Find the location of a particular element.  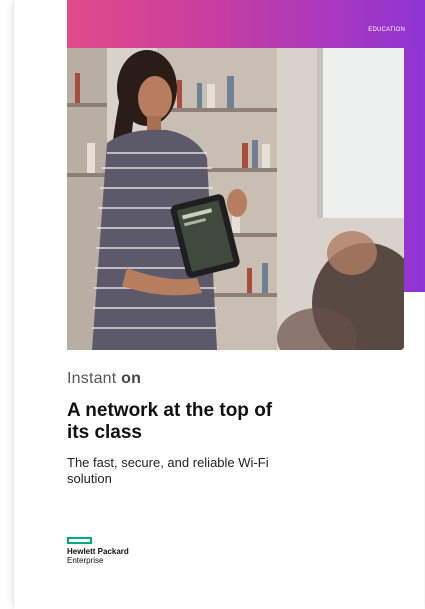

gradient-header is located at coordinates (246, 25).